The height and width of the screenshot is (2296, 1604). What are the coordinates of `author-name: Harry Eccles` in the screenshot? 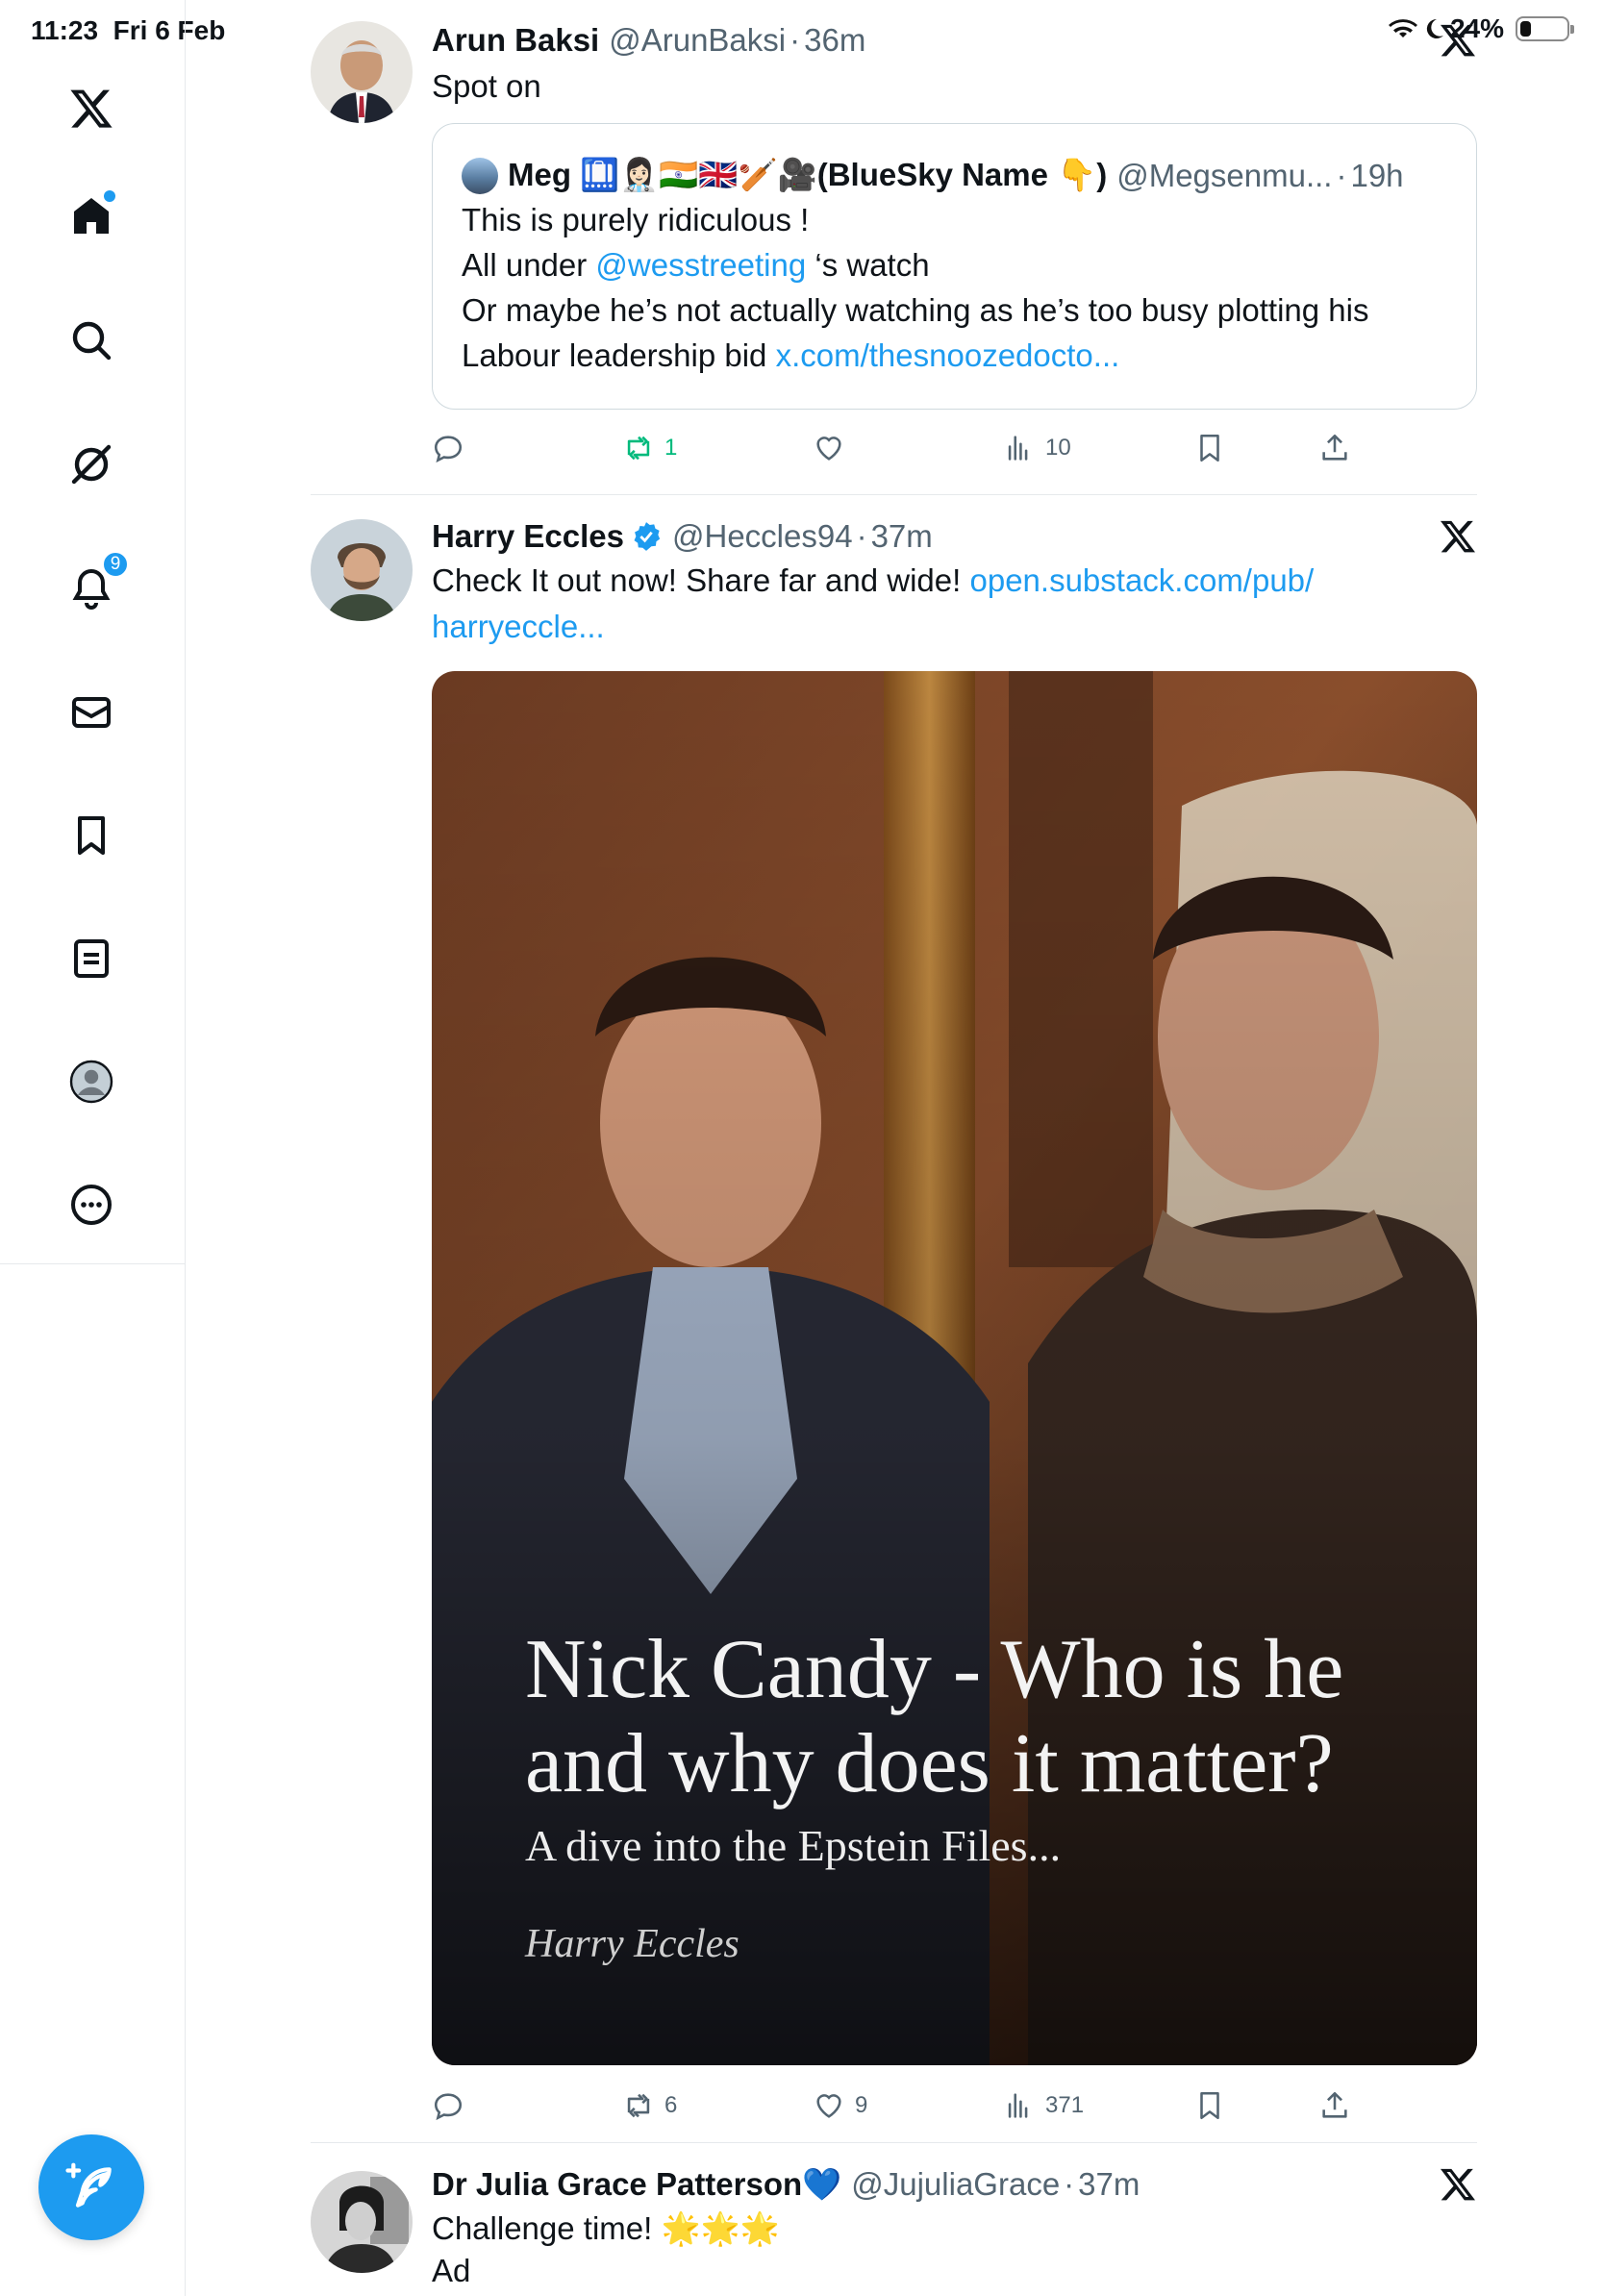 It's located at (528, 536).